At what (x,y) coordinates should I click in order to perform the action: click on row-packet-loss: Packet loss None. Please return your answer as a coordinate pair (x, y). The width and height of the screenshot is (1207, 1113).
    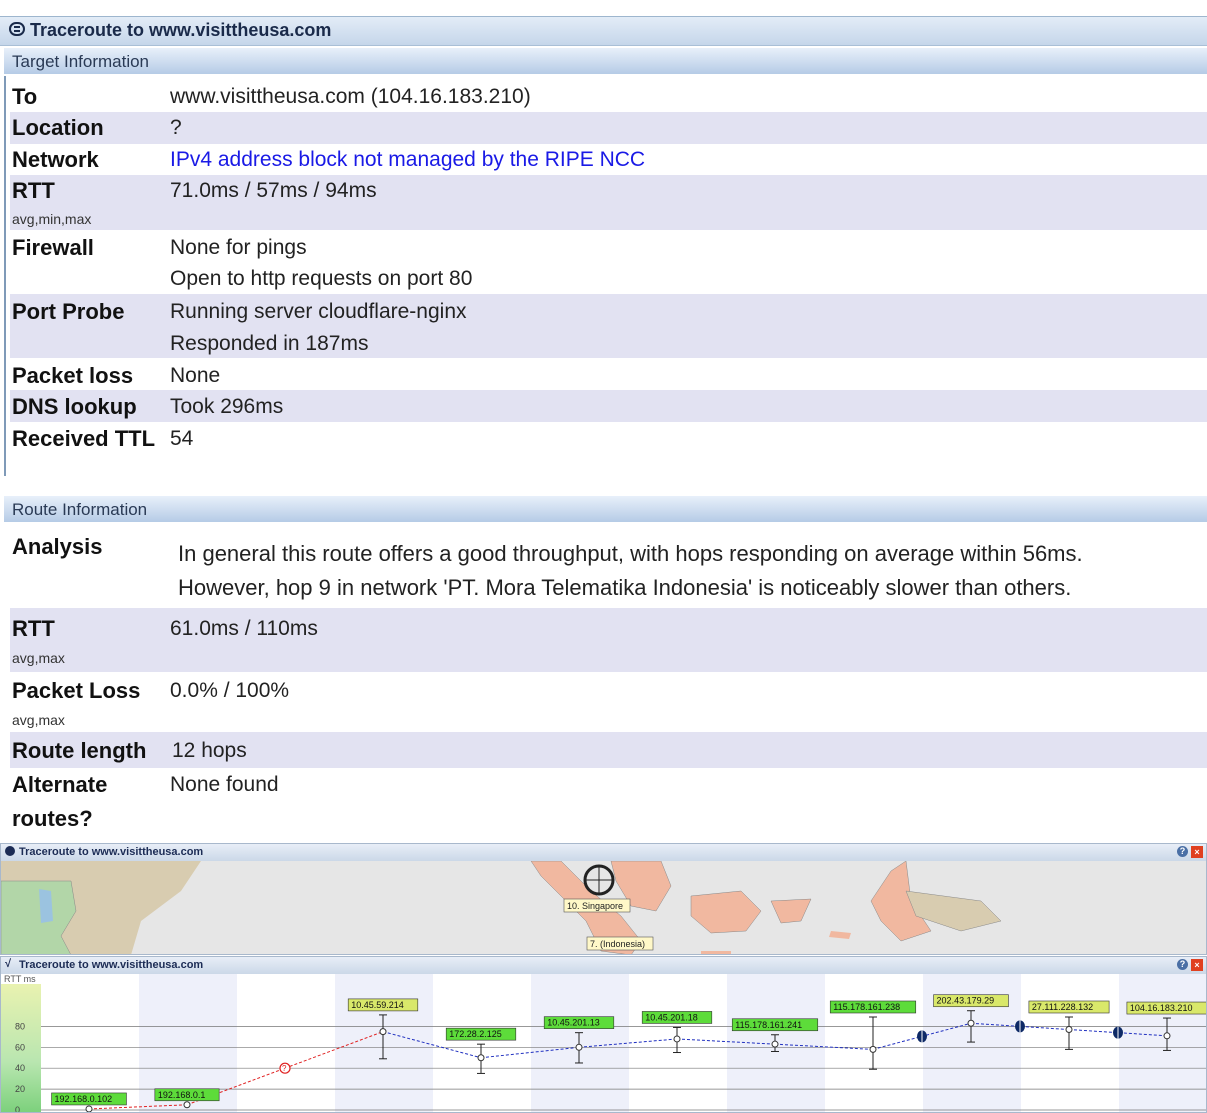
    Looking at the image, I should click on (608, 374).